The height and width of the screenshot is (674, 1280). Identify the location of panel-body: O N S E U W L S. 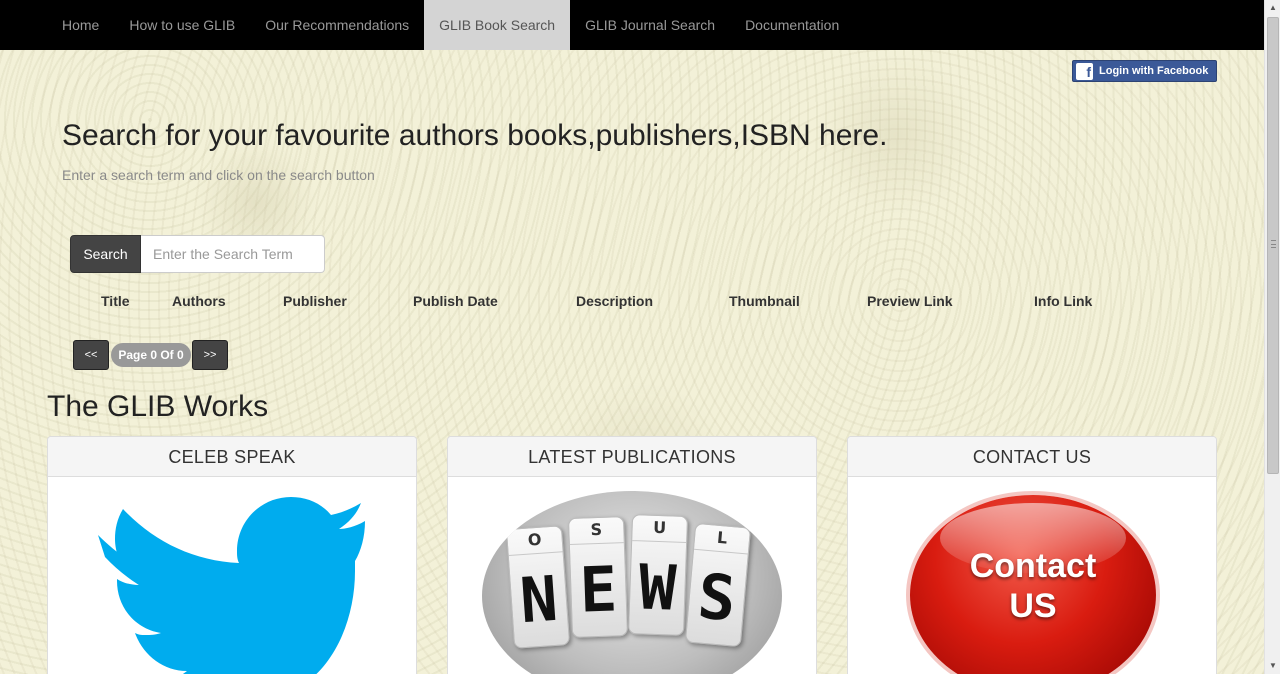
(632, 575).